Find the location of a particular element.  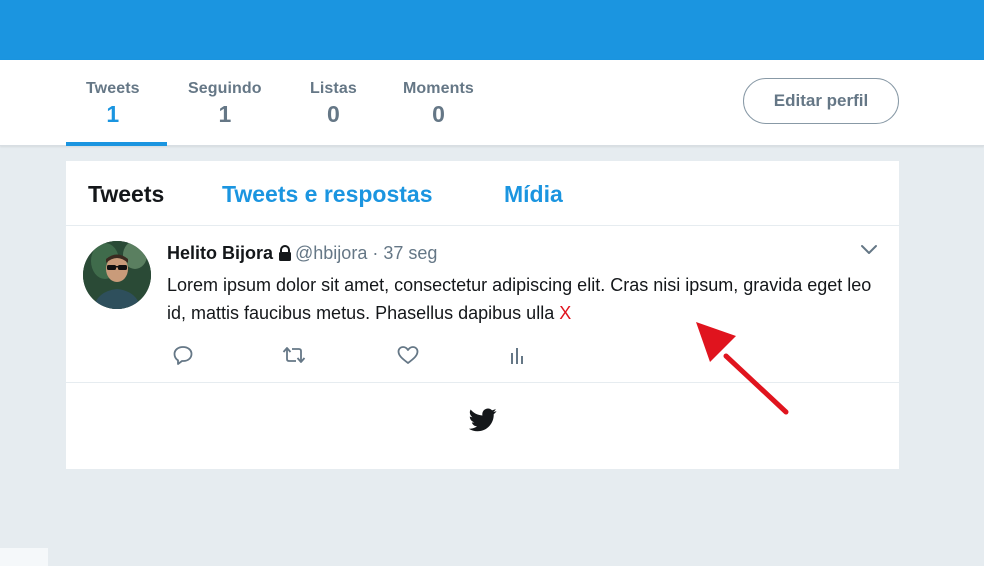

tweet-author-name: Helito Bijora is located at coordinates (220, 253).